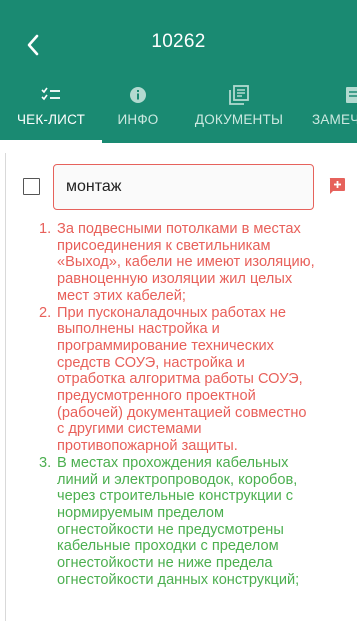  What do you see at coordinates (138, 95) in the screenshot?
I see `info-icon` at bounding box center [138, 95].